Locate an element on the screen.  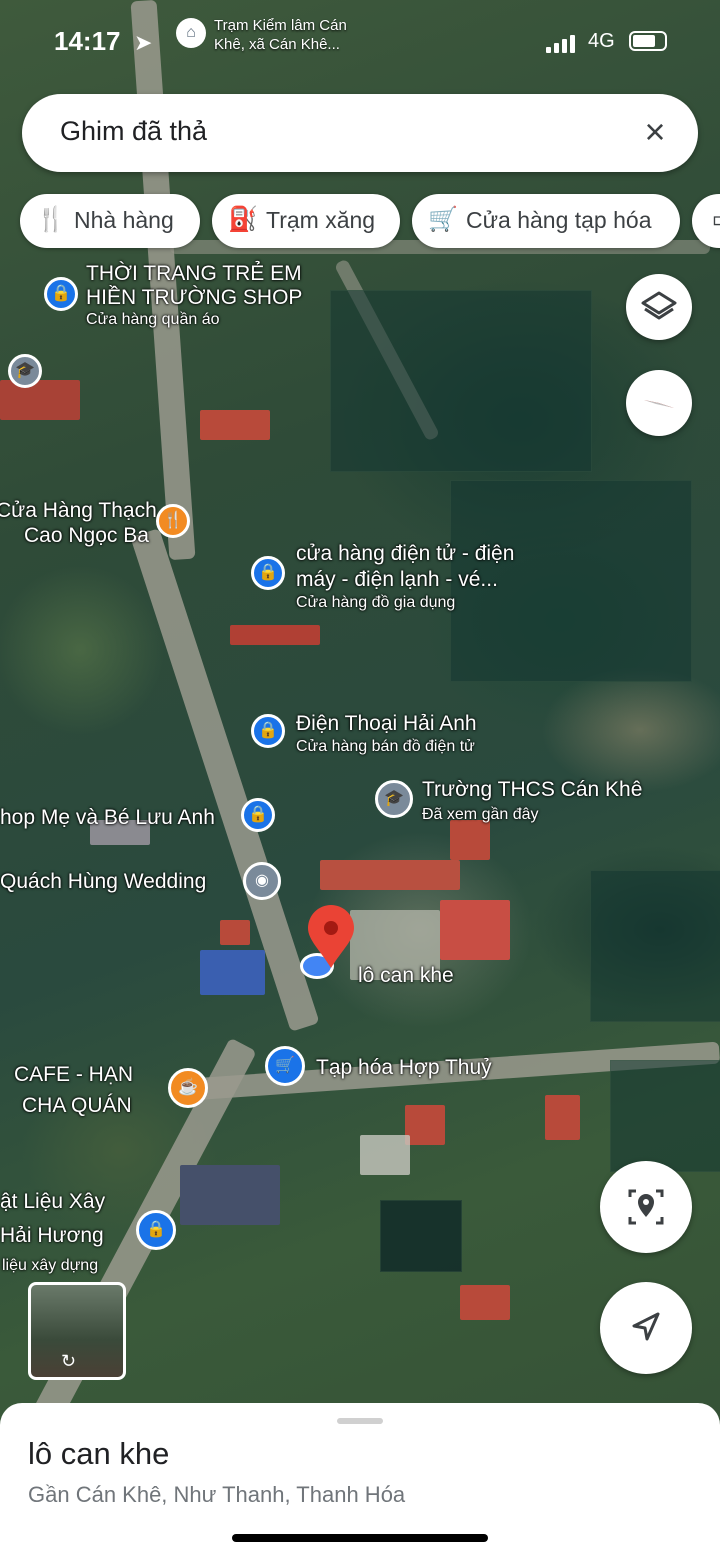
nearby-place-line1: Trạm Kiểm lâm Cán is located at coordinates (280, 25).